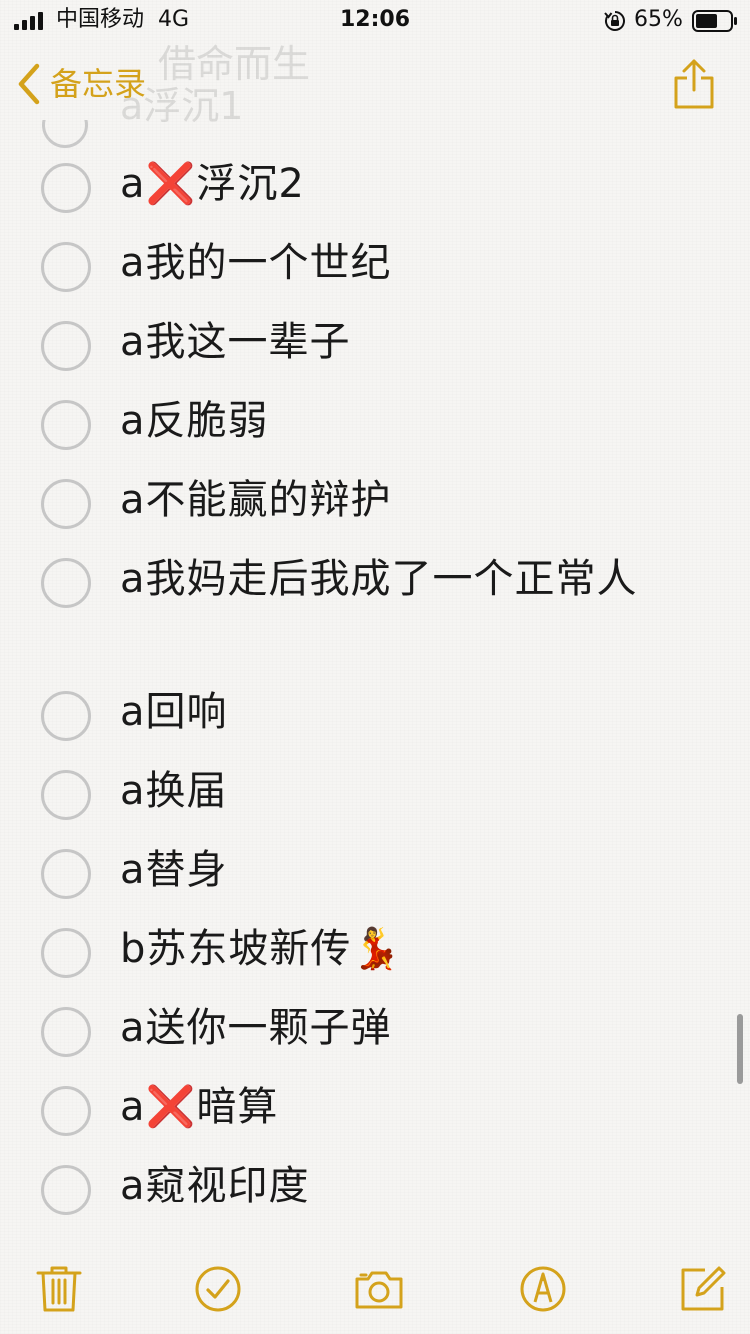 The height and width of the screenshot is (1334, 750). I want to click on checklist-item-text: a❌暗算, so click(400, 1107).